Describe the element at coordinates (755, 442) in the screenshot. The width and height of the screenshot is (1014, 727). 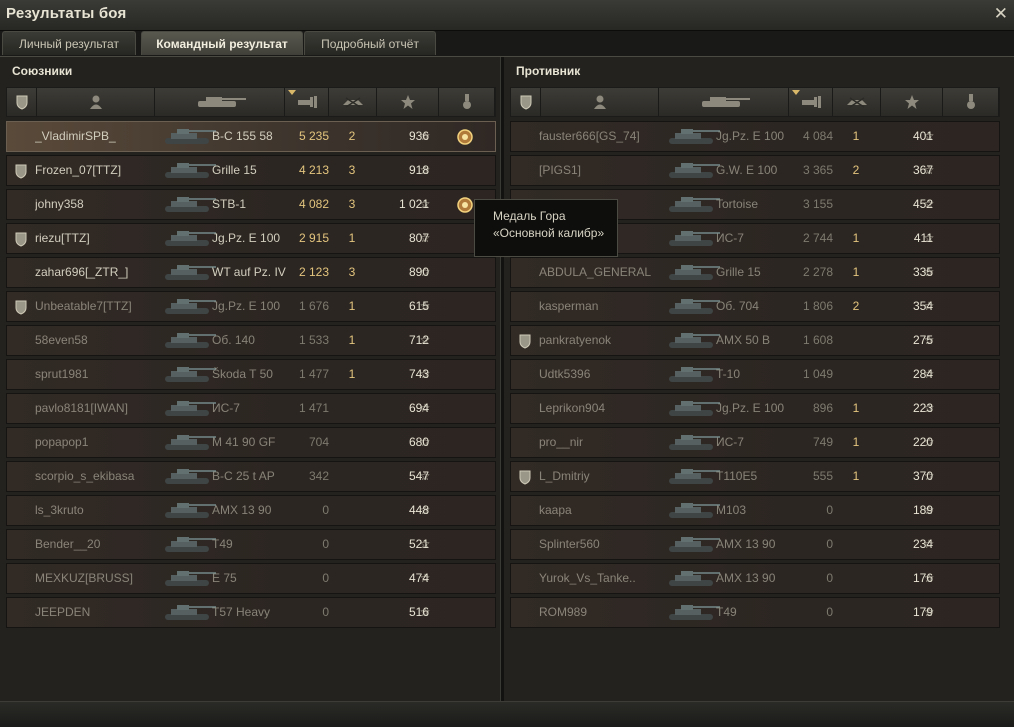
I see `player-row: pro__nir ИС-7 749 1 220 ☆` at that location.